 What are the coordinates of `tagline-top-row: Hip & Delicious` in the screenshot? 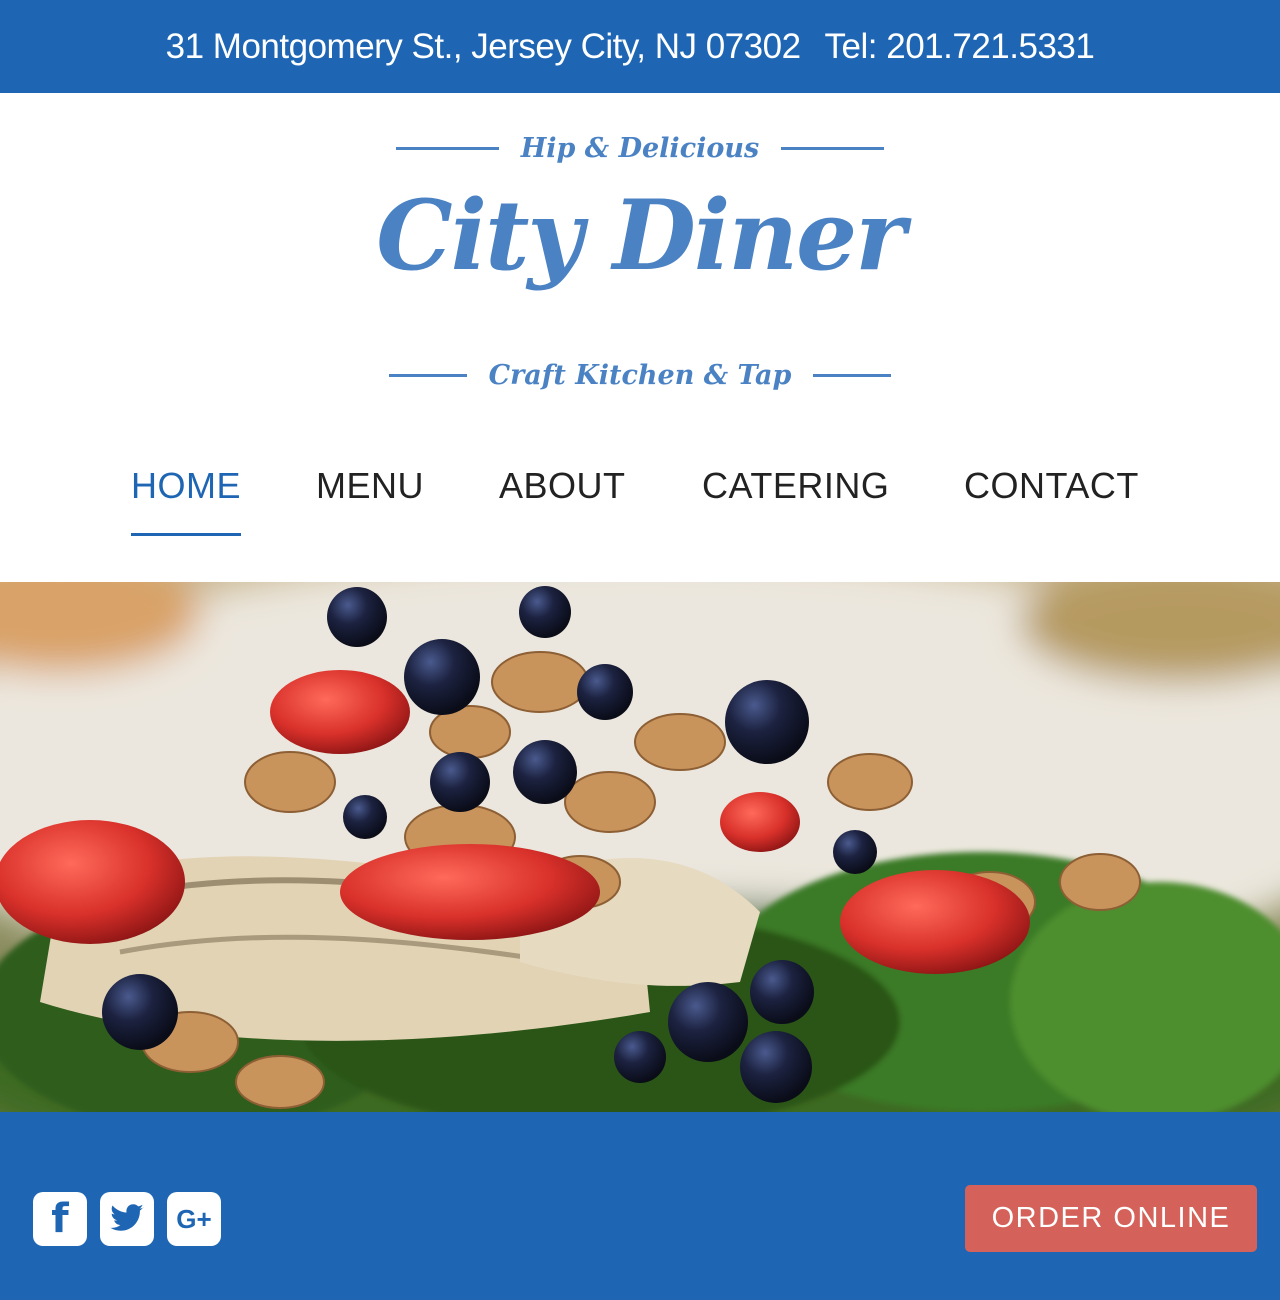 It's located at (640, 148).